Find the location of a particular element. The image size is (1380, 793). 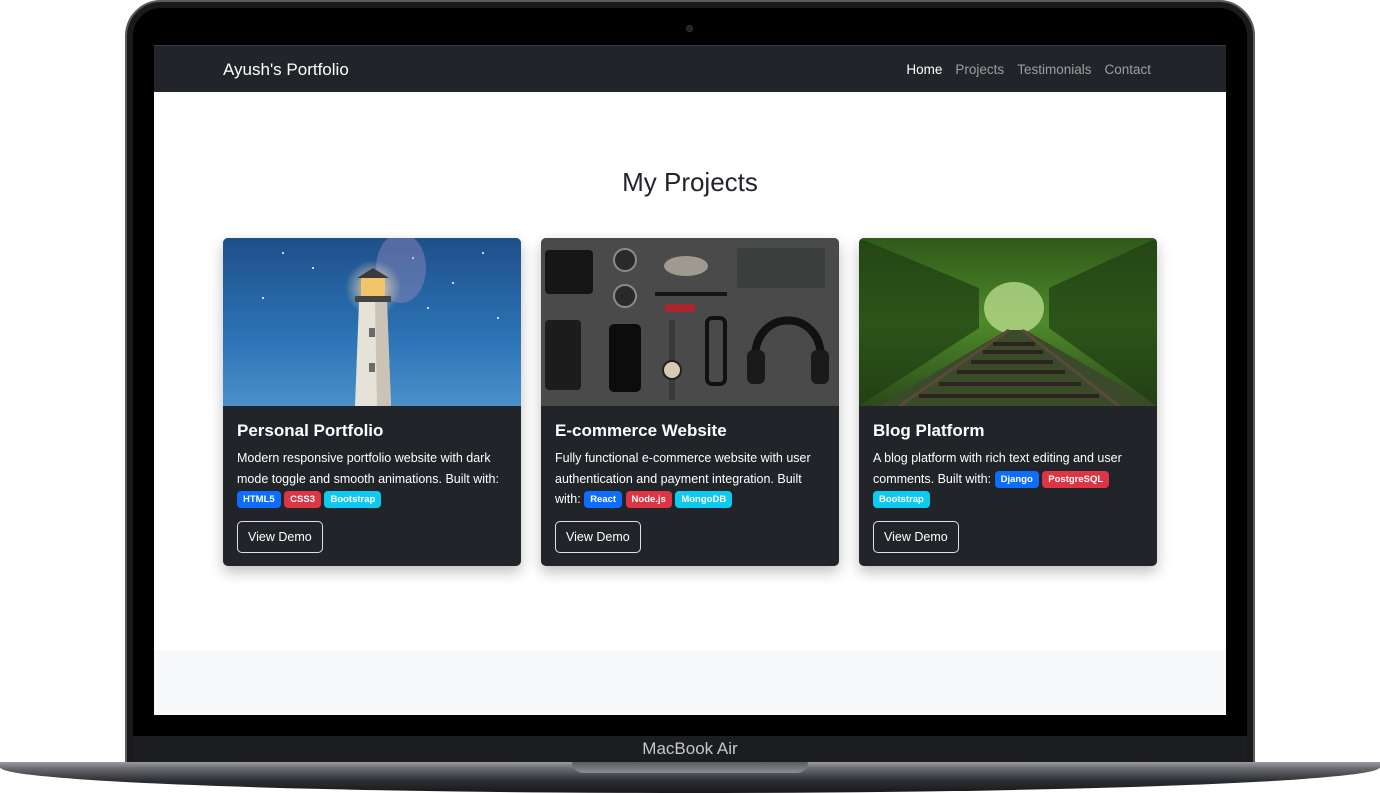

laptop-notch is located at coordinates (690, 767).